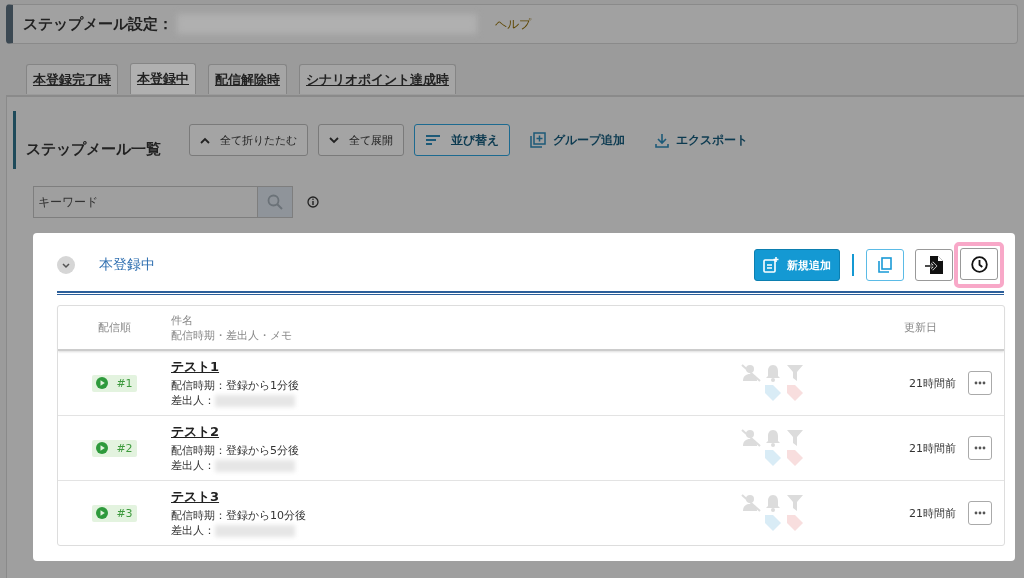 The width and height of the screenshot is (1024, 578). What do you see at coordinates (182, 320) in the screenshot?
I see `column-header: 件名` at bounding box center [182, 320].